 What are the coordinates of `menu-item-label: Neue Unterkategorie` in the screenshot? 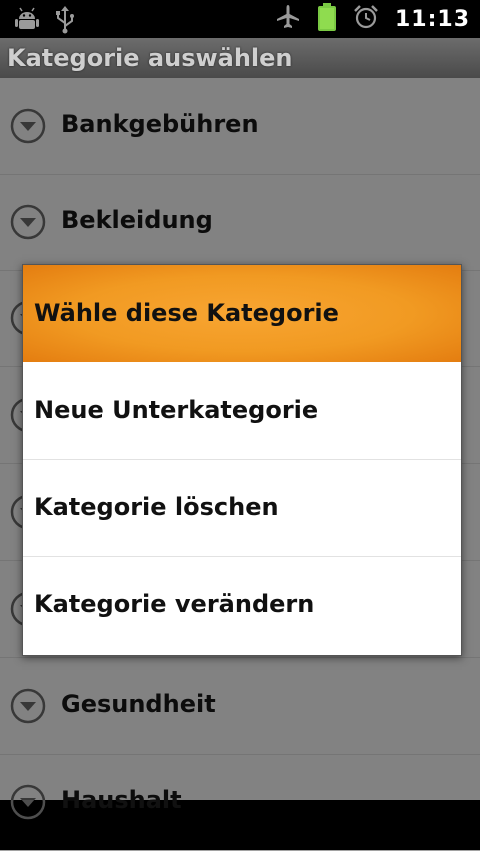 It's located at (176, 410).